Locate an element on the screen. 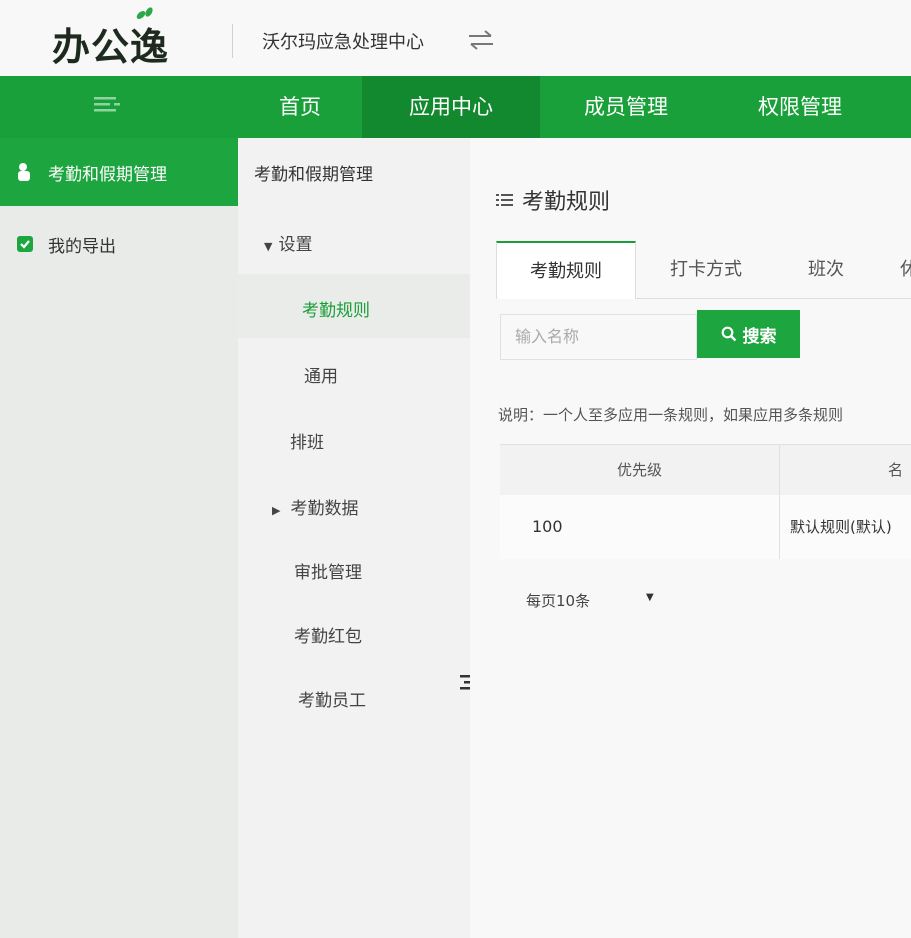 The image size is (911, 938). header-divider is located at coordinates (232, 41).